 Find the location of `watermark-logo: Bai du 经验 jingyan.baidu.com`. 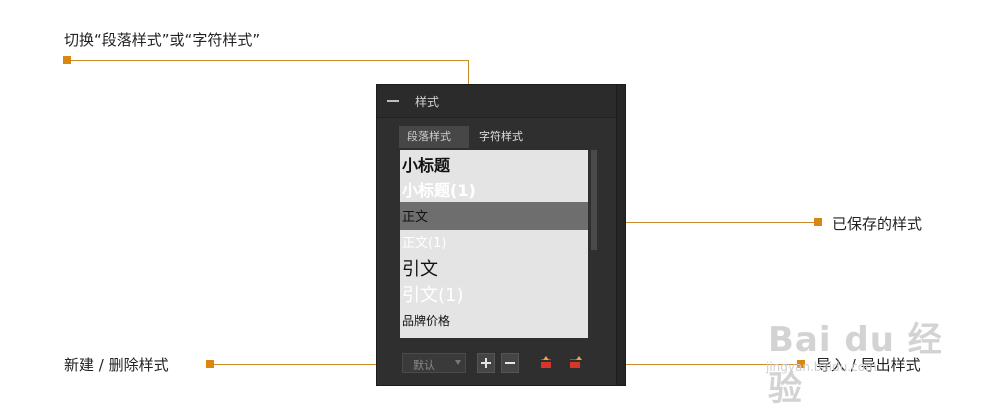

watermark-logo: Bai du 经验 jingyan.baidu.com is located at coordinates (863, 355).